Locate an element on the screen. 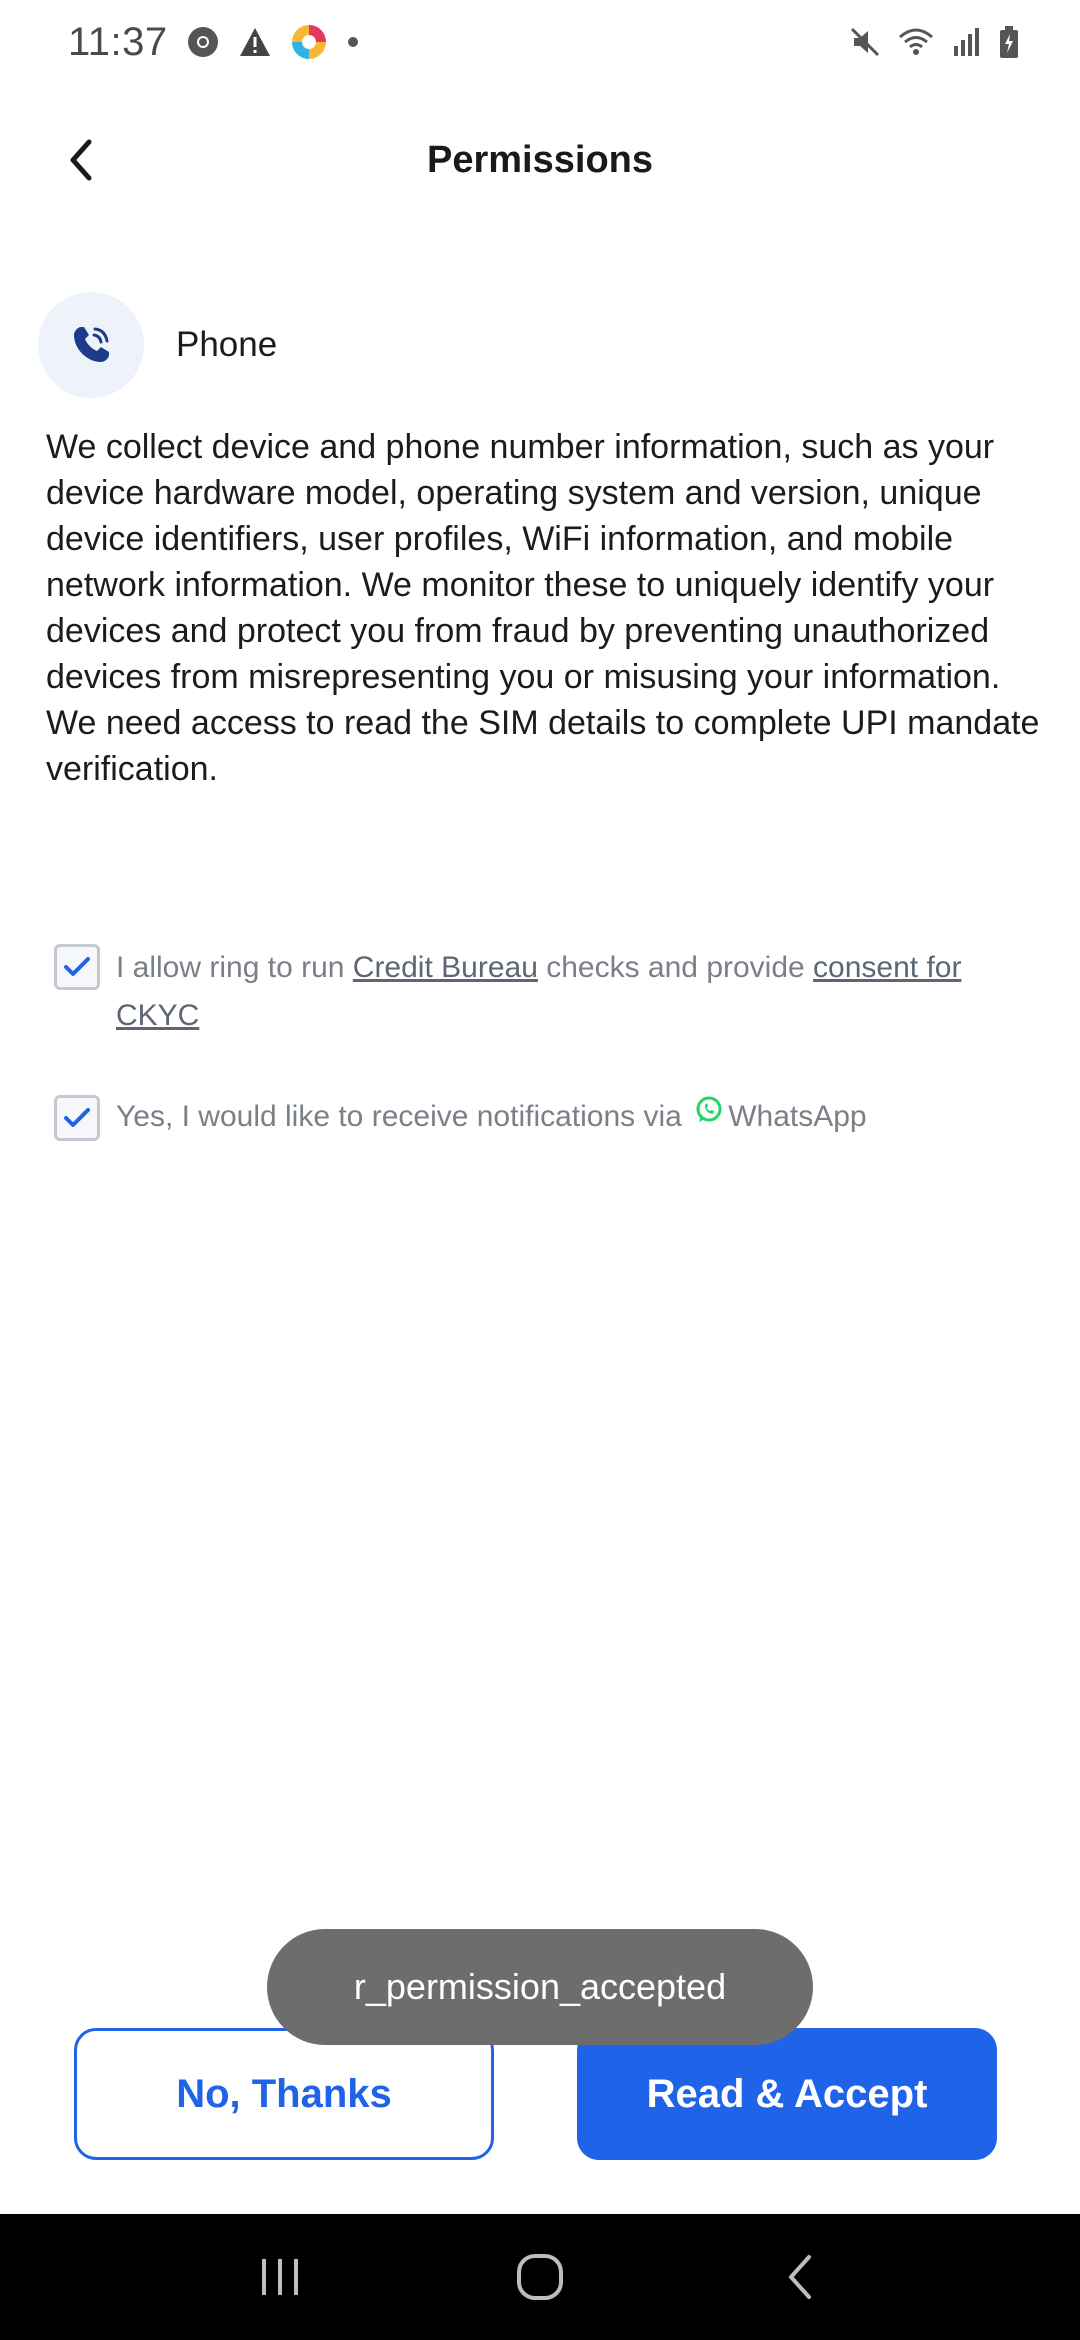  status-left: 11:37 is located at coordinates (214, 42).